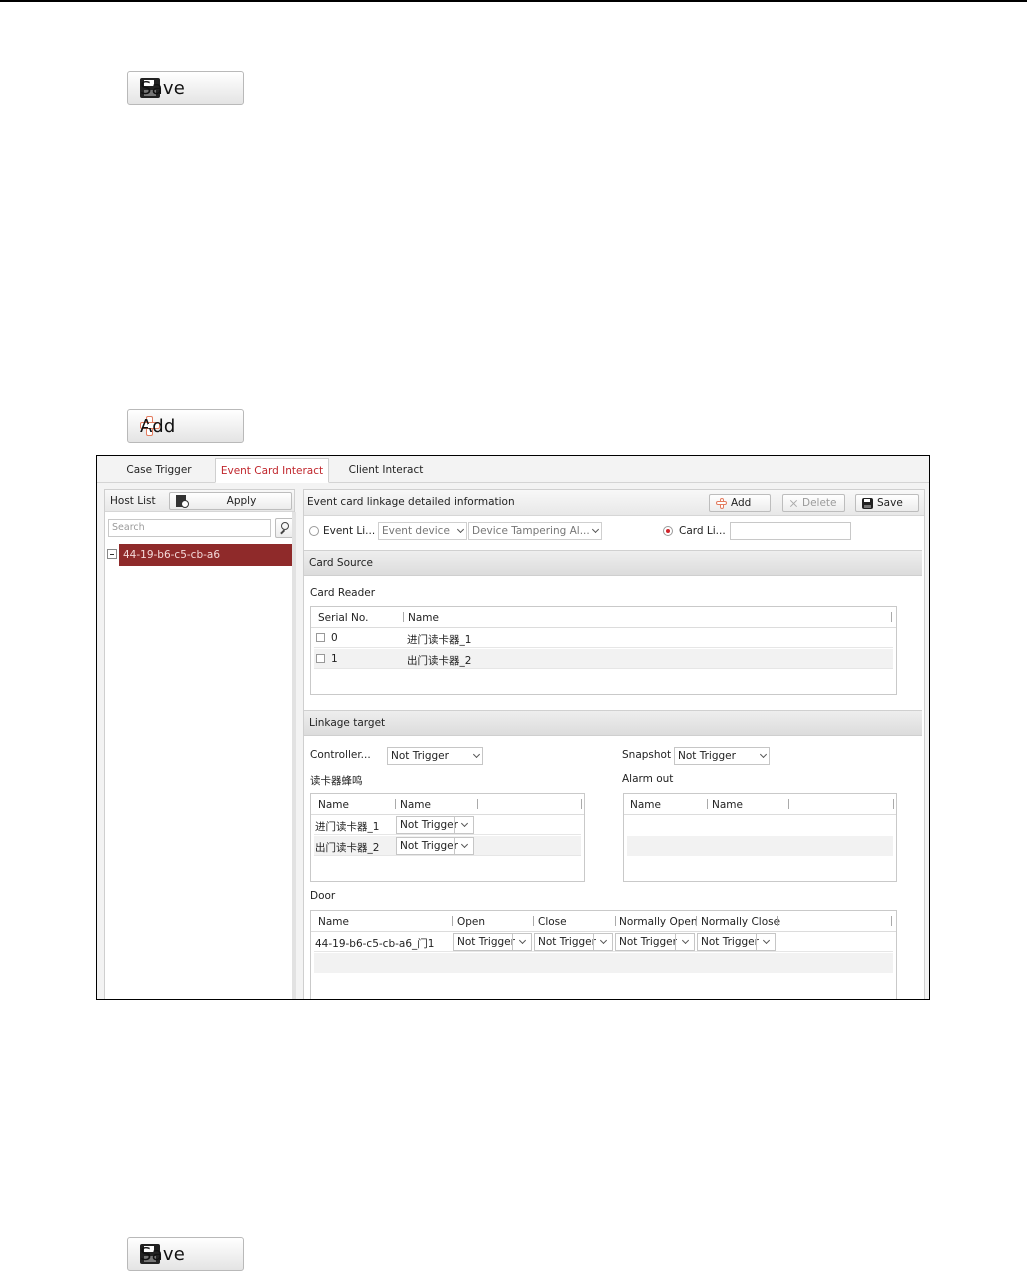 Image resolution: width=1027 pixels, height=1273 pixels. I want to click on add-label: Add, so click(158, 426).